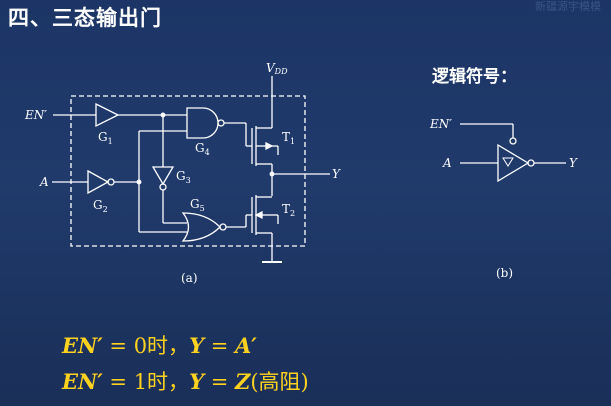 The width and height of the screenshot is (611, 406). I want to click on g3-label: G3, so click(183, 177).